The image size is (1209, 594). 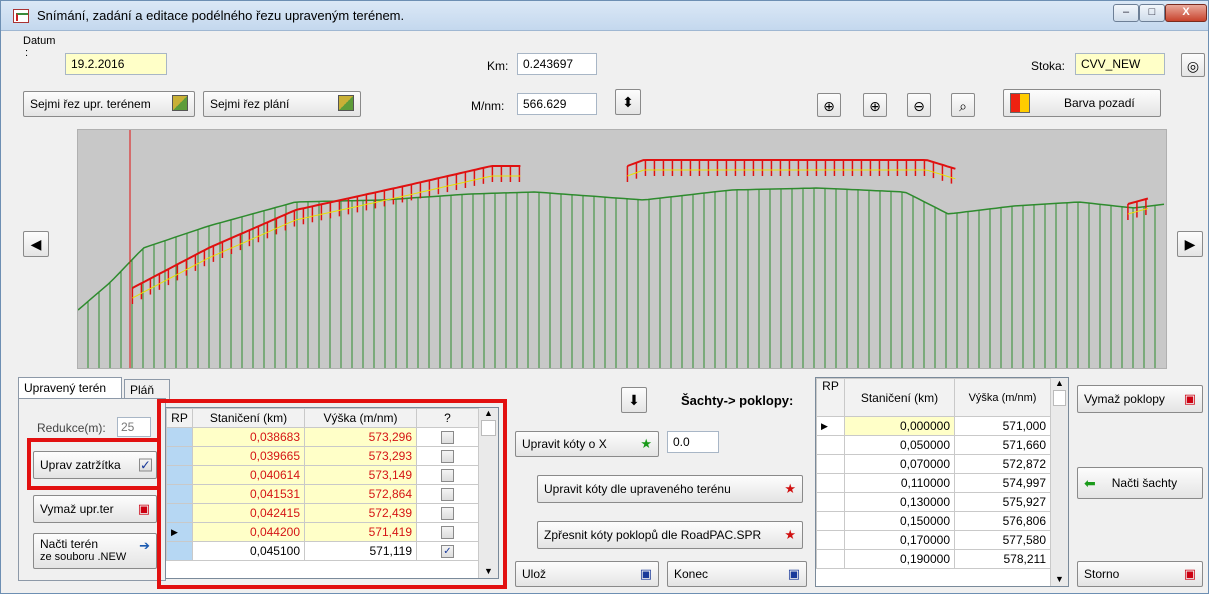 I want to click on nacti-sachty-button: ⬅ Načti šachty, so click(x=1140, y=483).